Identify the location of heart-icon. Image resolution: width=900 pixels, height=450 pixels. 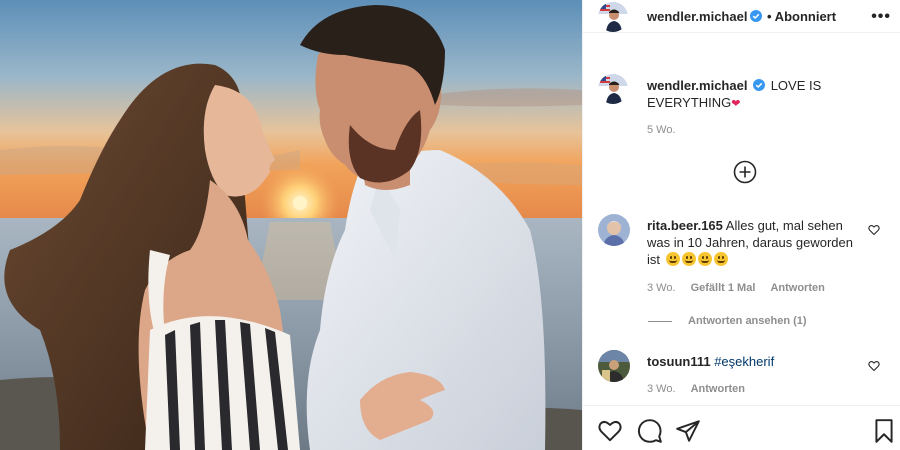
(610, 431).